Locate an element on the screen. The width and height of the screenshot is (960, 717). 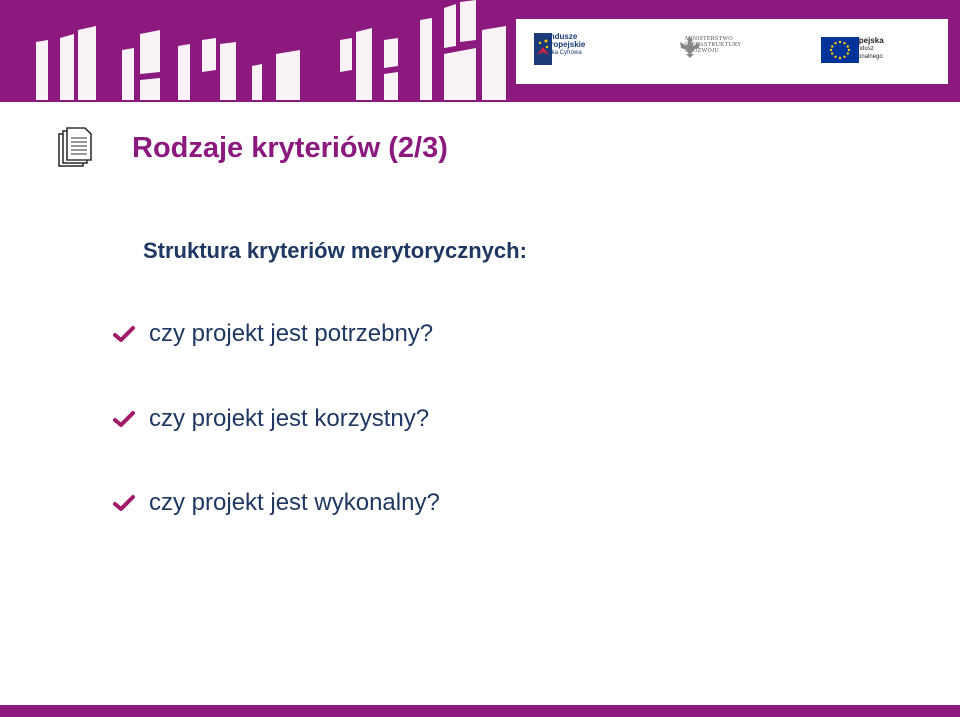
ministerstwo-logo: MINISTERSTWO INFRASTRUKTURY I ROZWOJU is located at coordinates (710, 47).